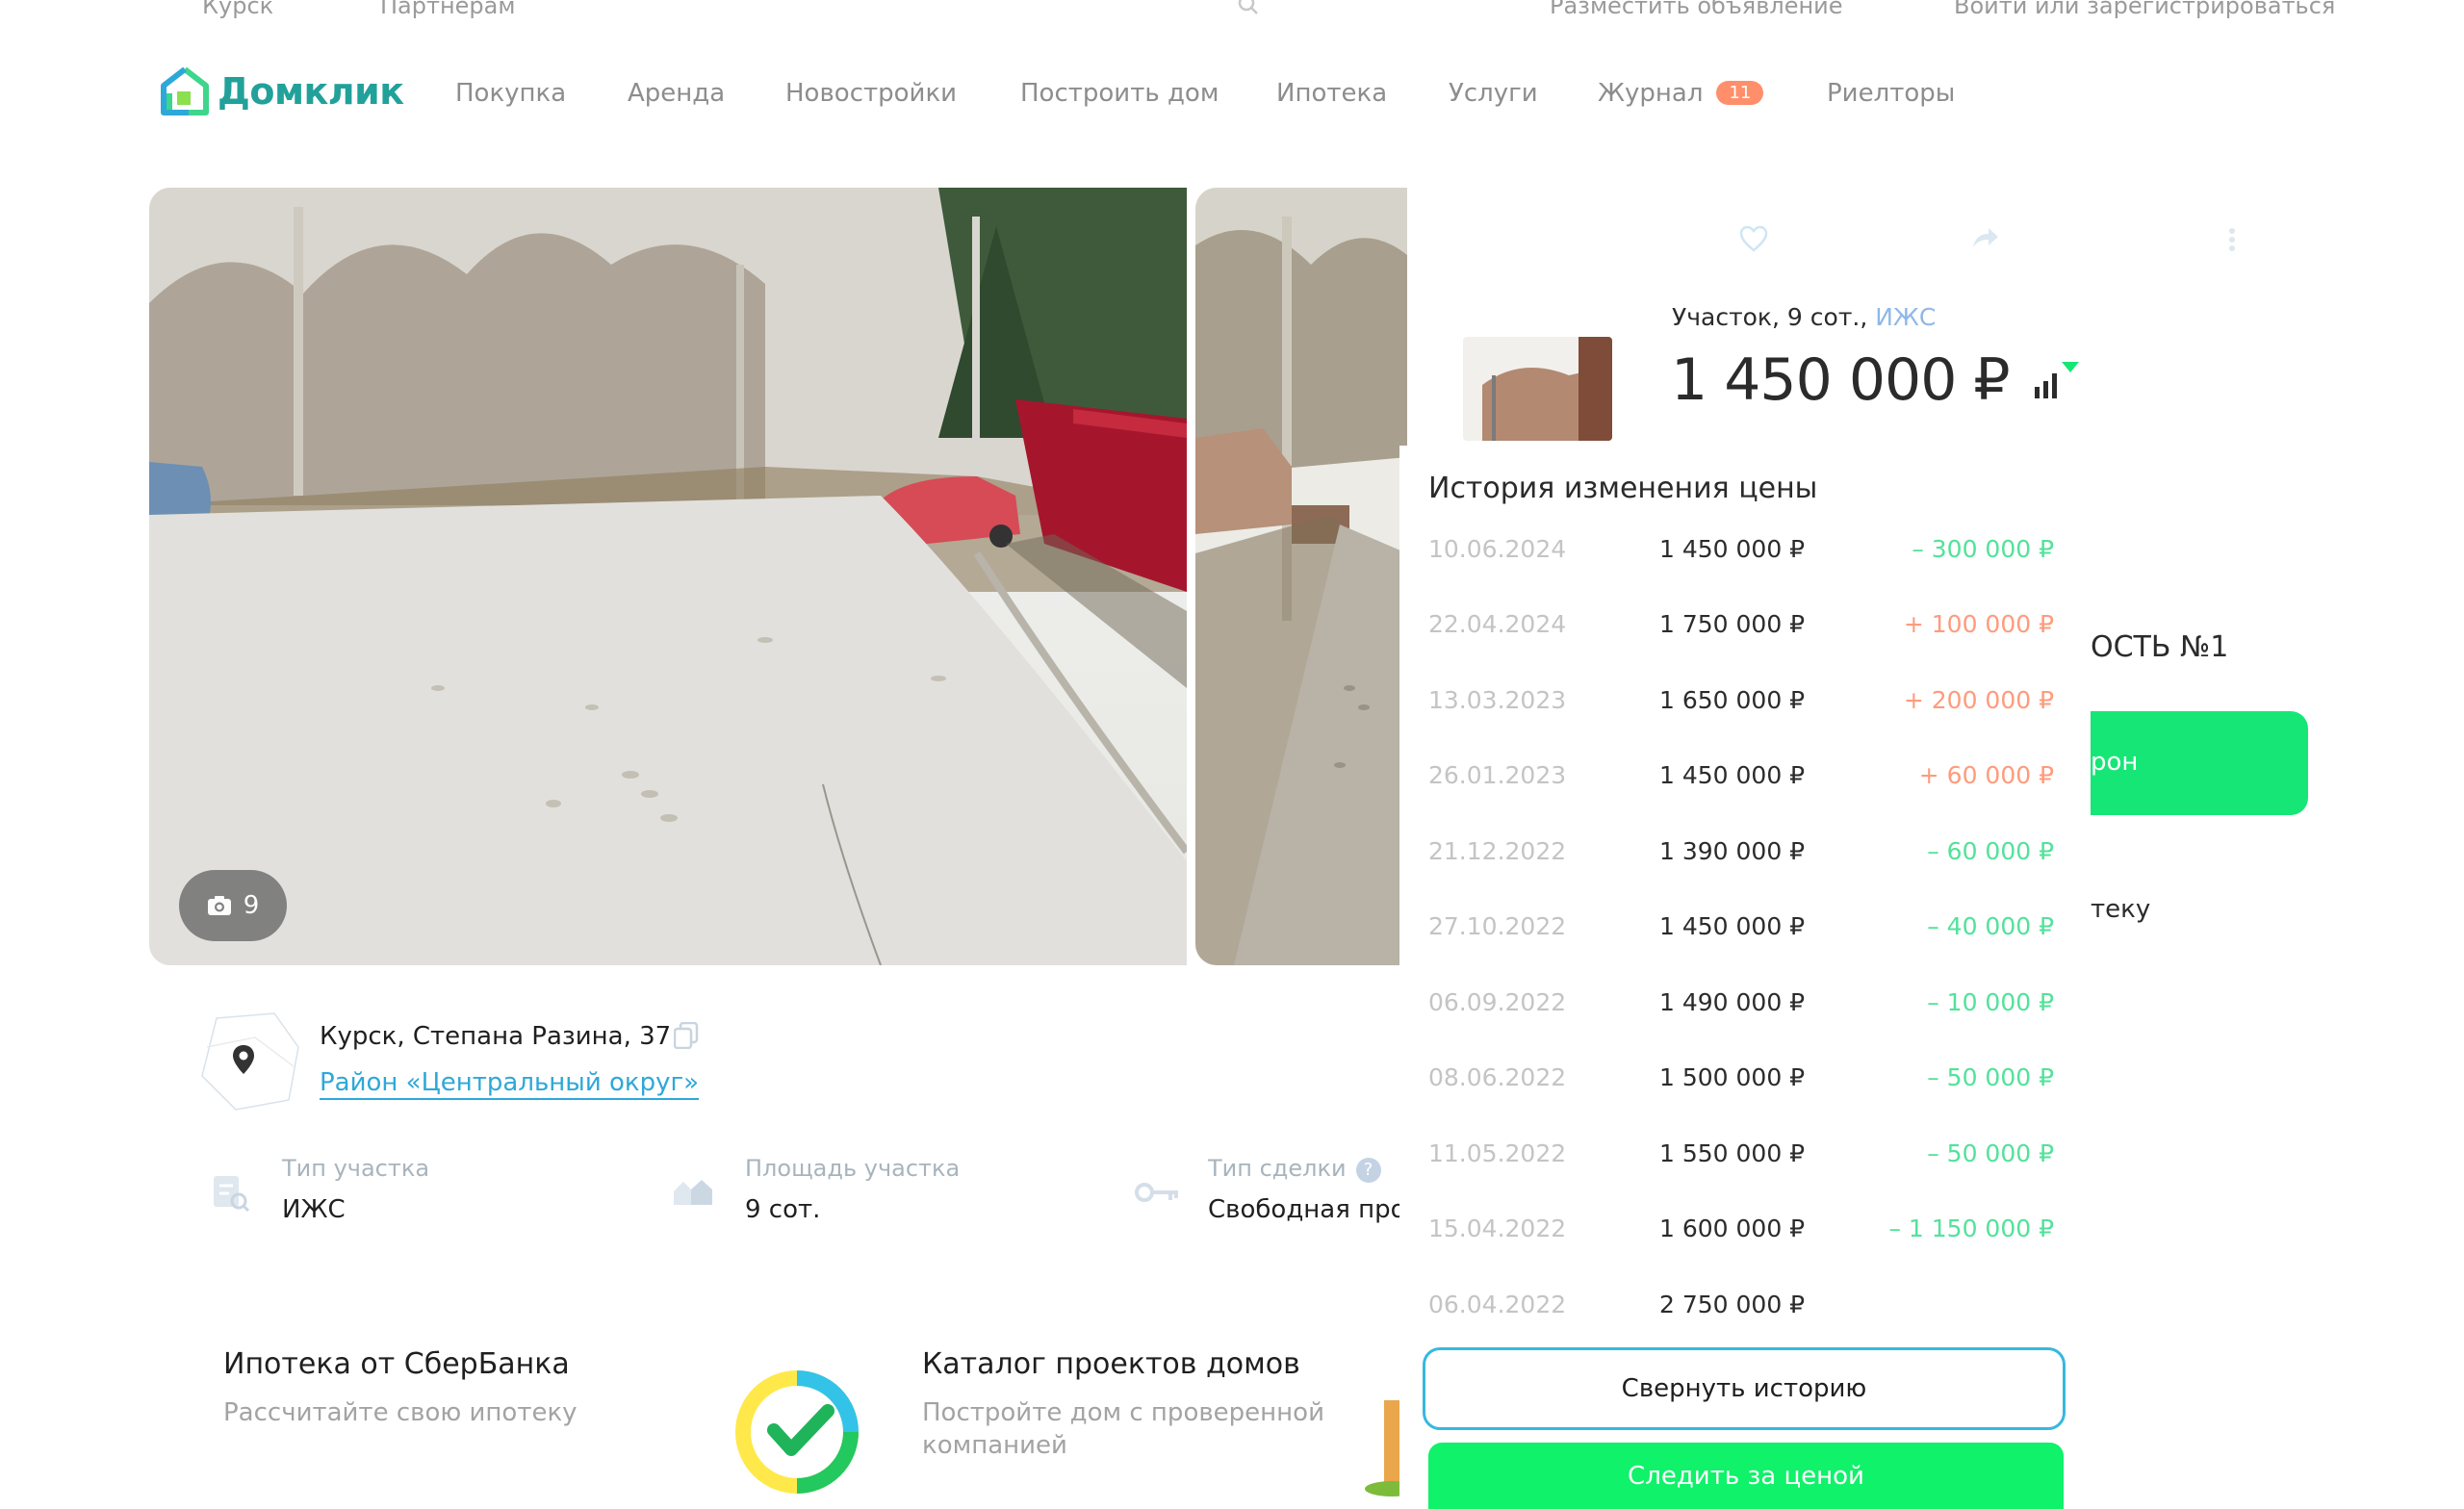  I want to click on photo-count: 9, so click(251, 905).